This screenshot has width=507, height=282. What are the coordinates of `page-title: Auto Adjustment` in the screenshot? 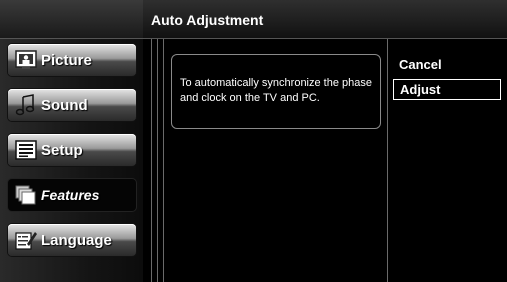 It's located at (207, 20).